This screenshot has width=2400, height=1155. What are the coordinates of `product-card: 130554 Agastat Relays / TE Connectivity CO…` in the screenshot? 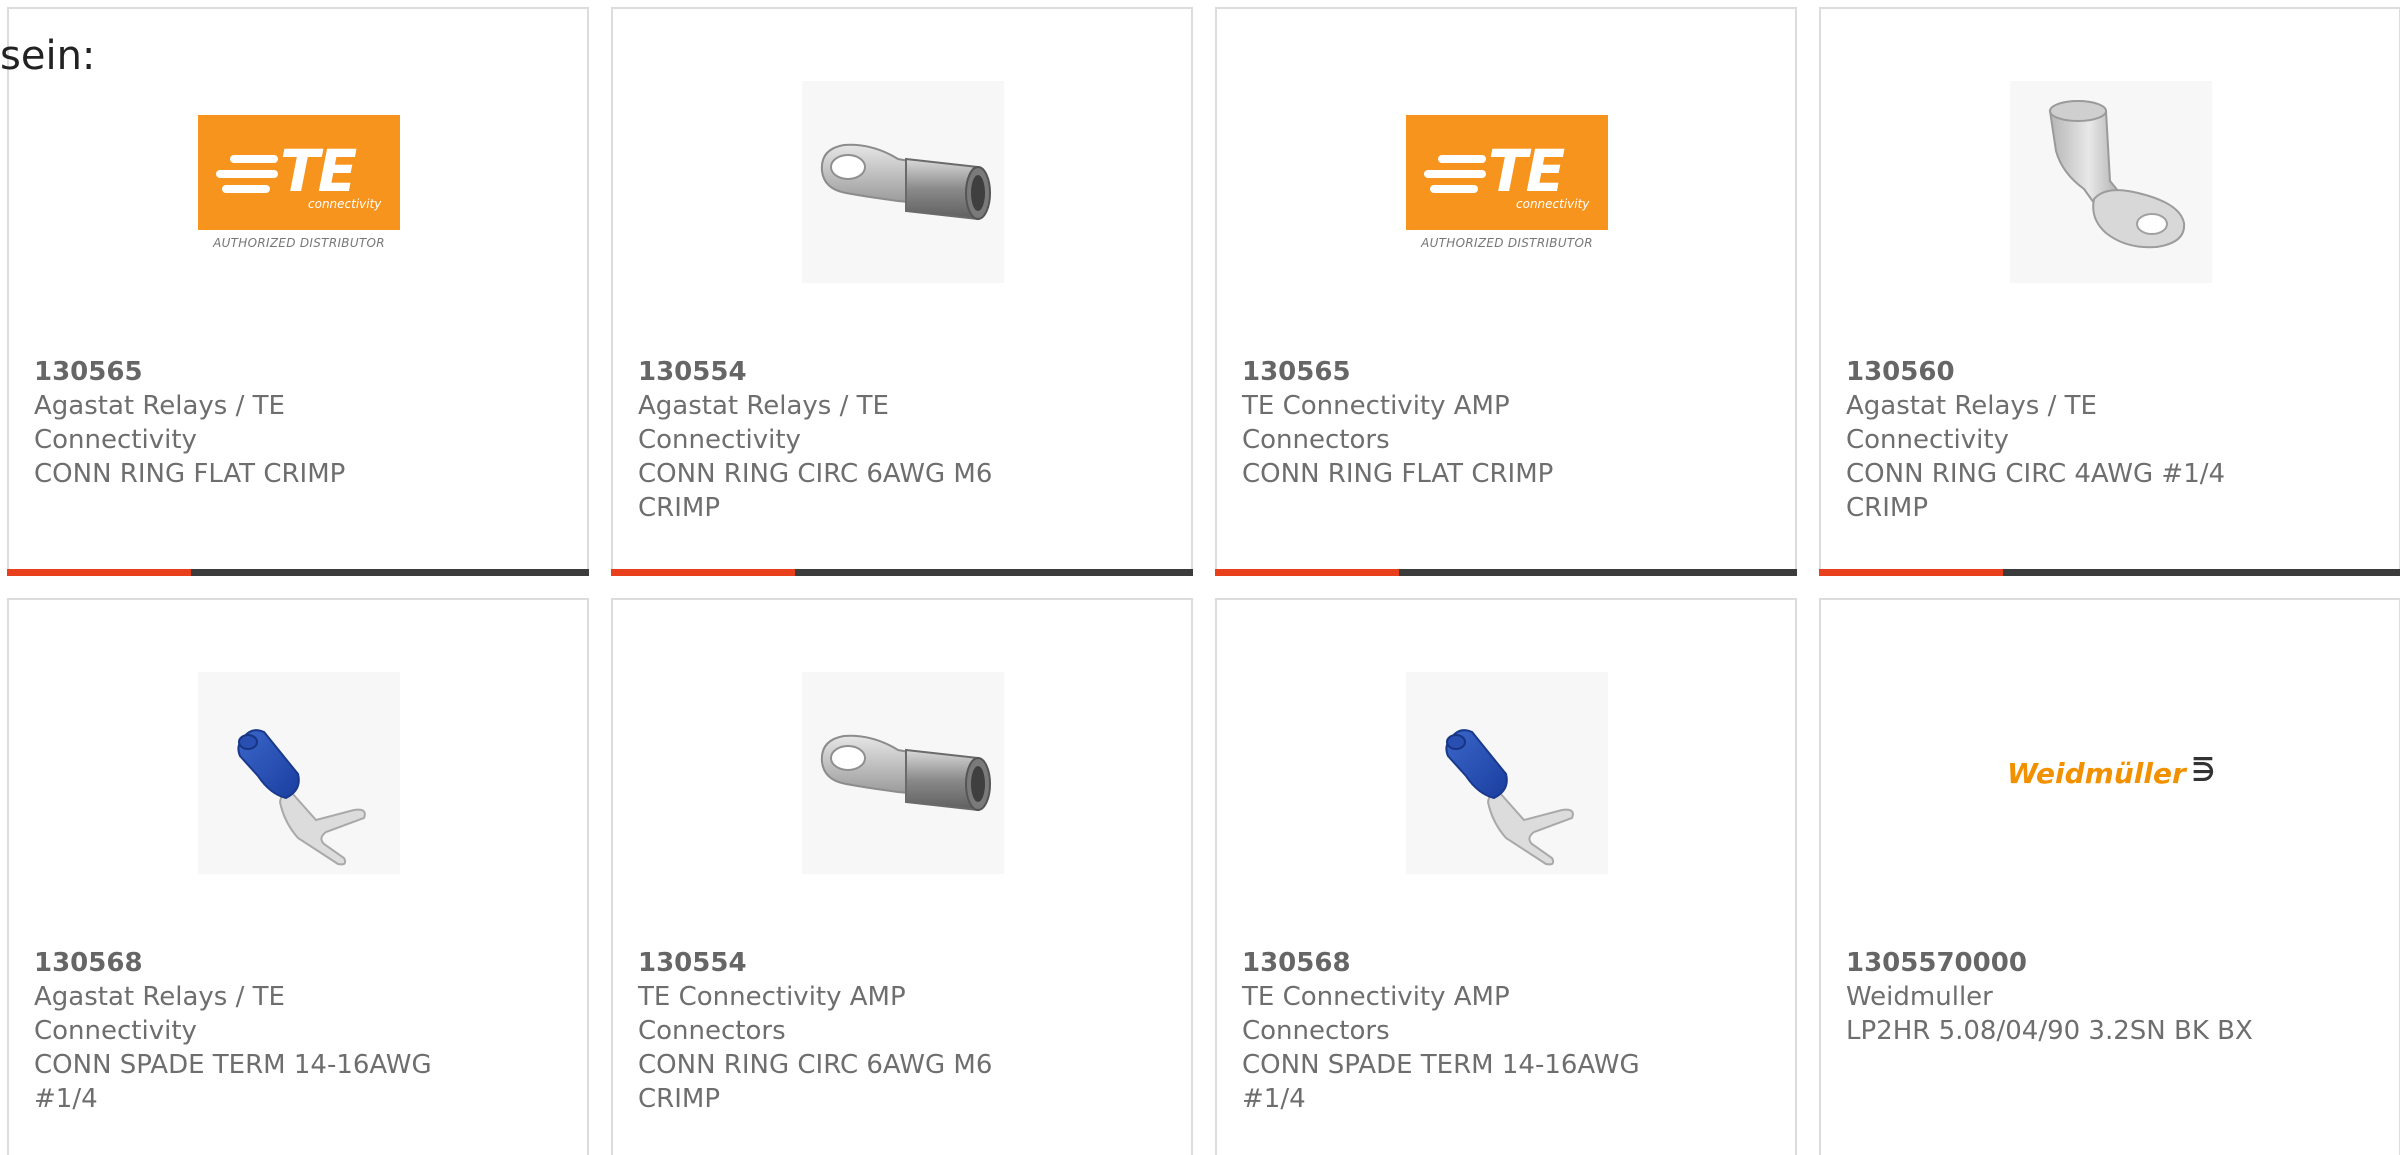 It's located at (902, 291).